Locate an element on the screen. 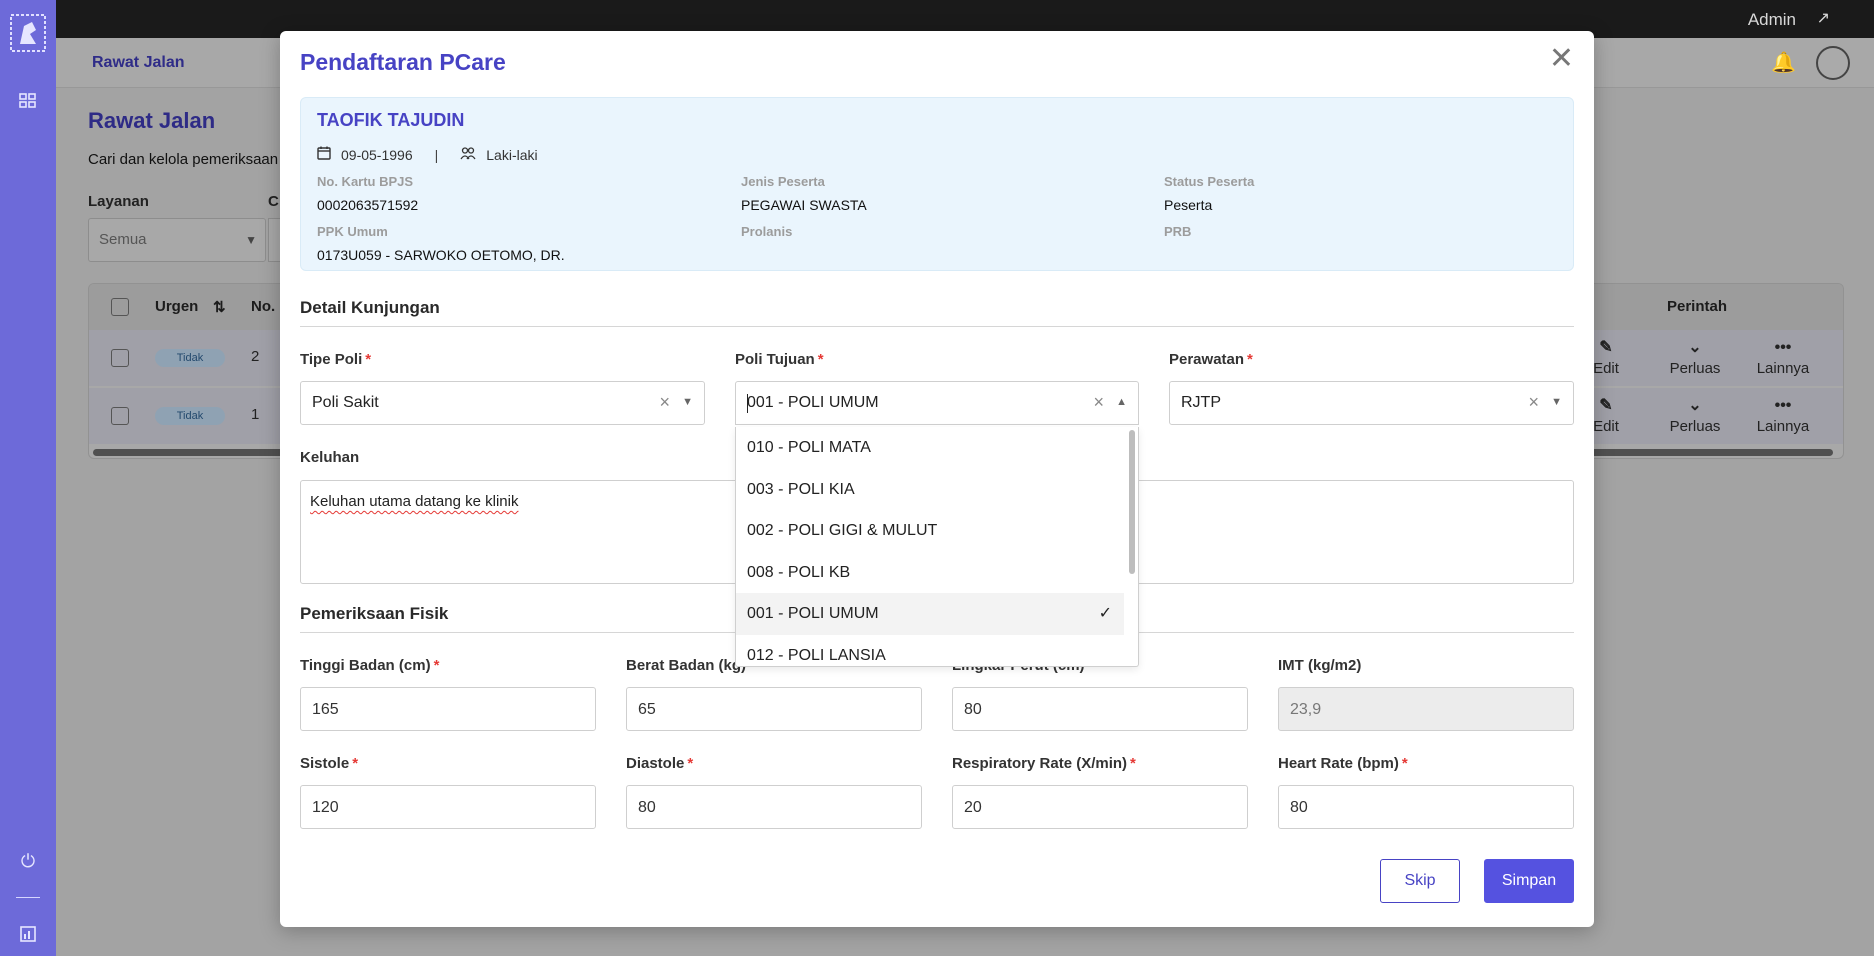 This screenshot has height=956, width=1874. tinggi-input: 165 is located at coordinates (448, 709).